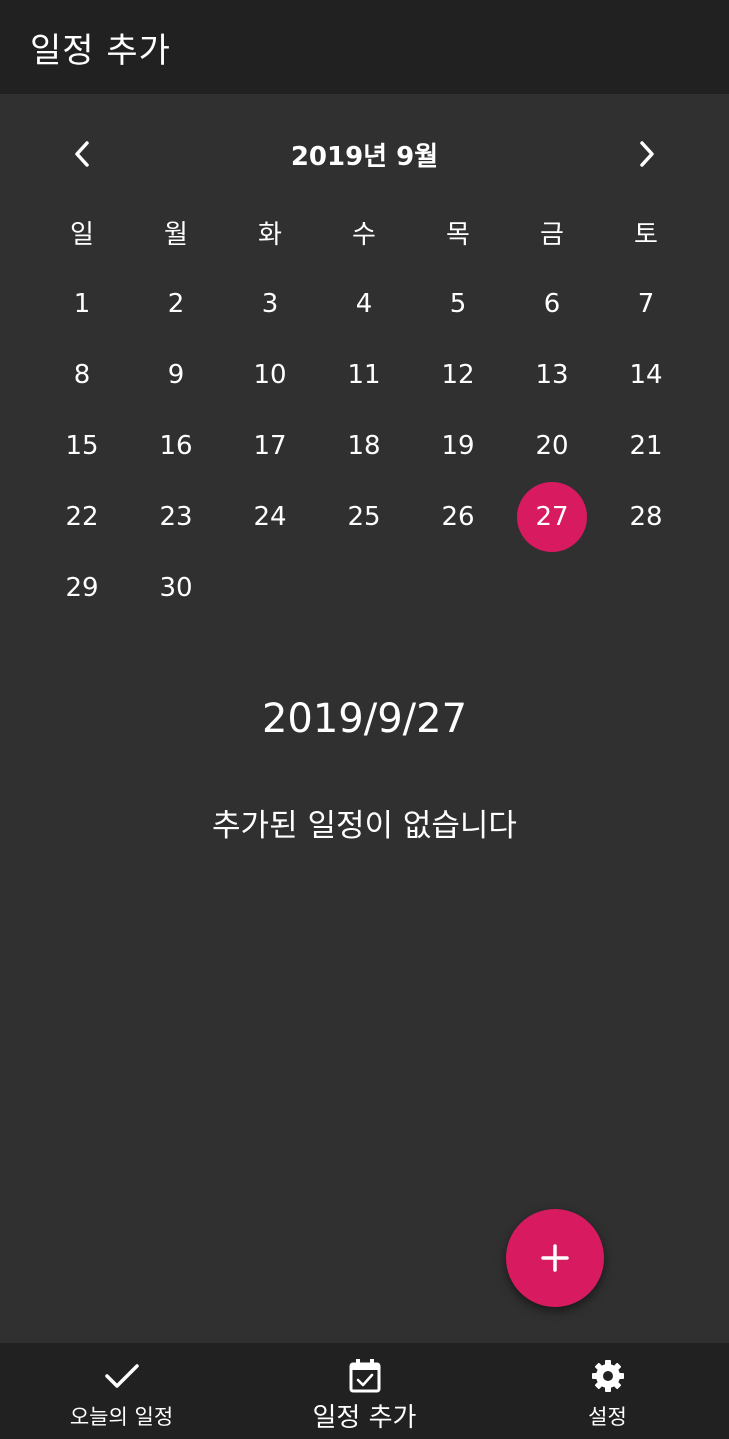  I want to click on calendar-day: 20, so click(552, 445).